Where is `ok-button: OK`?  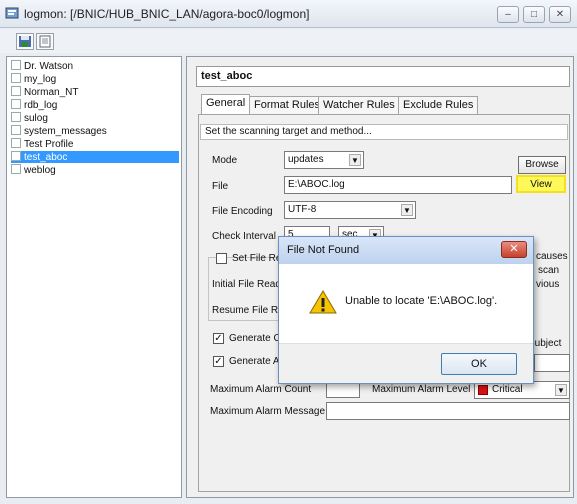
ok-button: OK is located at coordinates (479, 364).